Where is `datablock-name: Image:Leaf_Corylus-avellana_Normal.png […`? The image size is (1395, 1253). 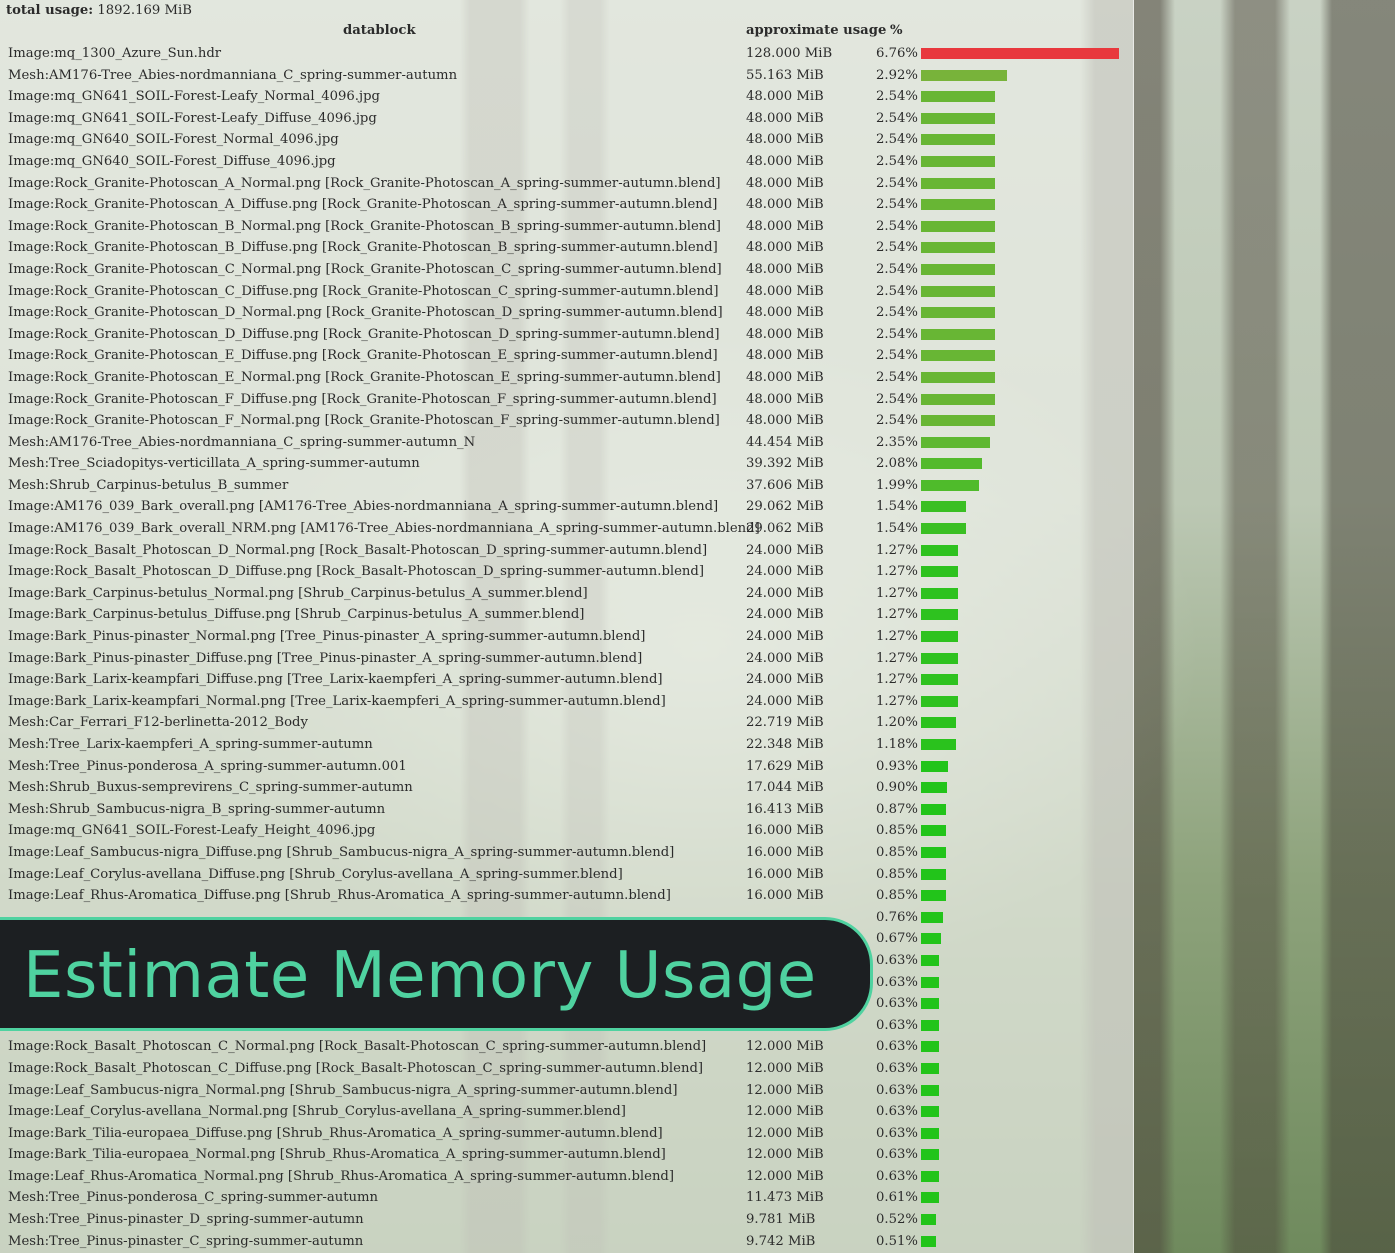 datablock-name: Image:Leaf_Corylus-avellana_Normal.png [… is located at coordinates (317, 1112).